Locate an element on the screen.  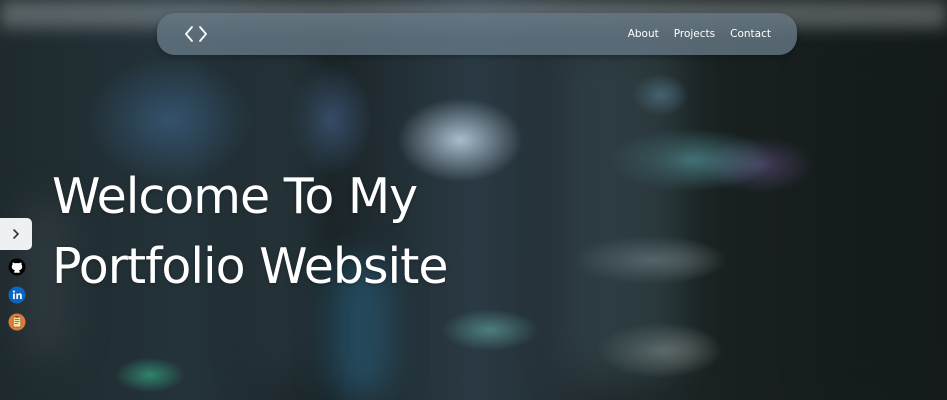
linkedin-icon is located at coordinates (17, 295).